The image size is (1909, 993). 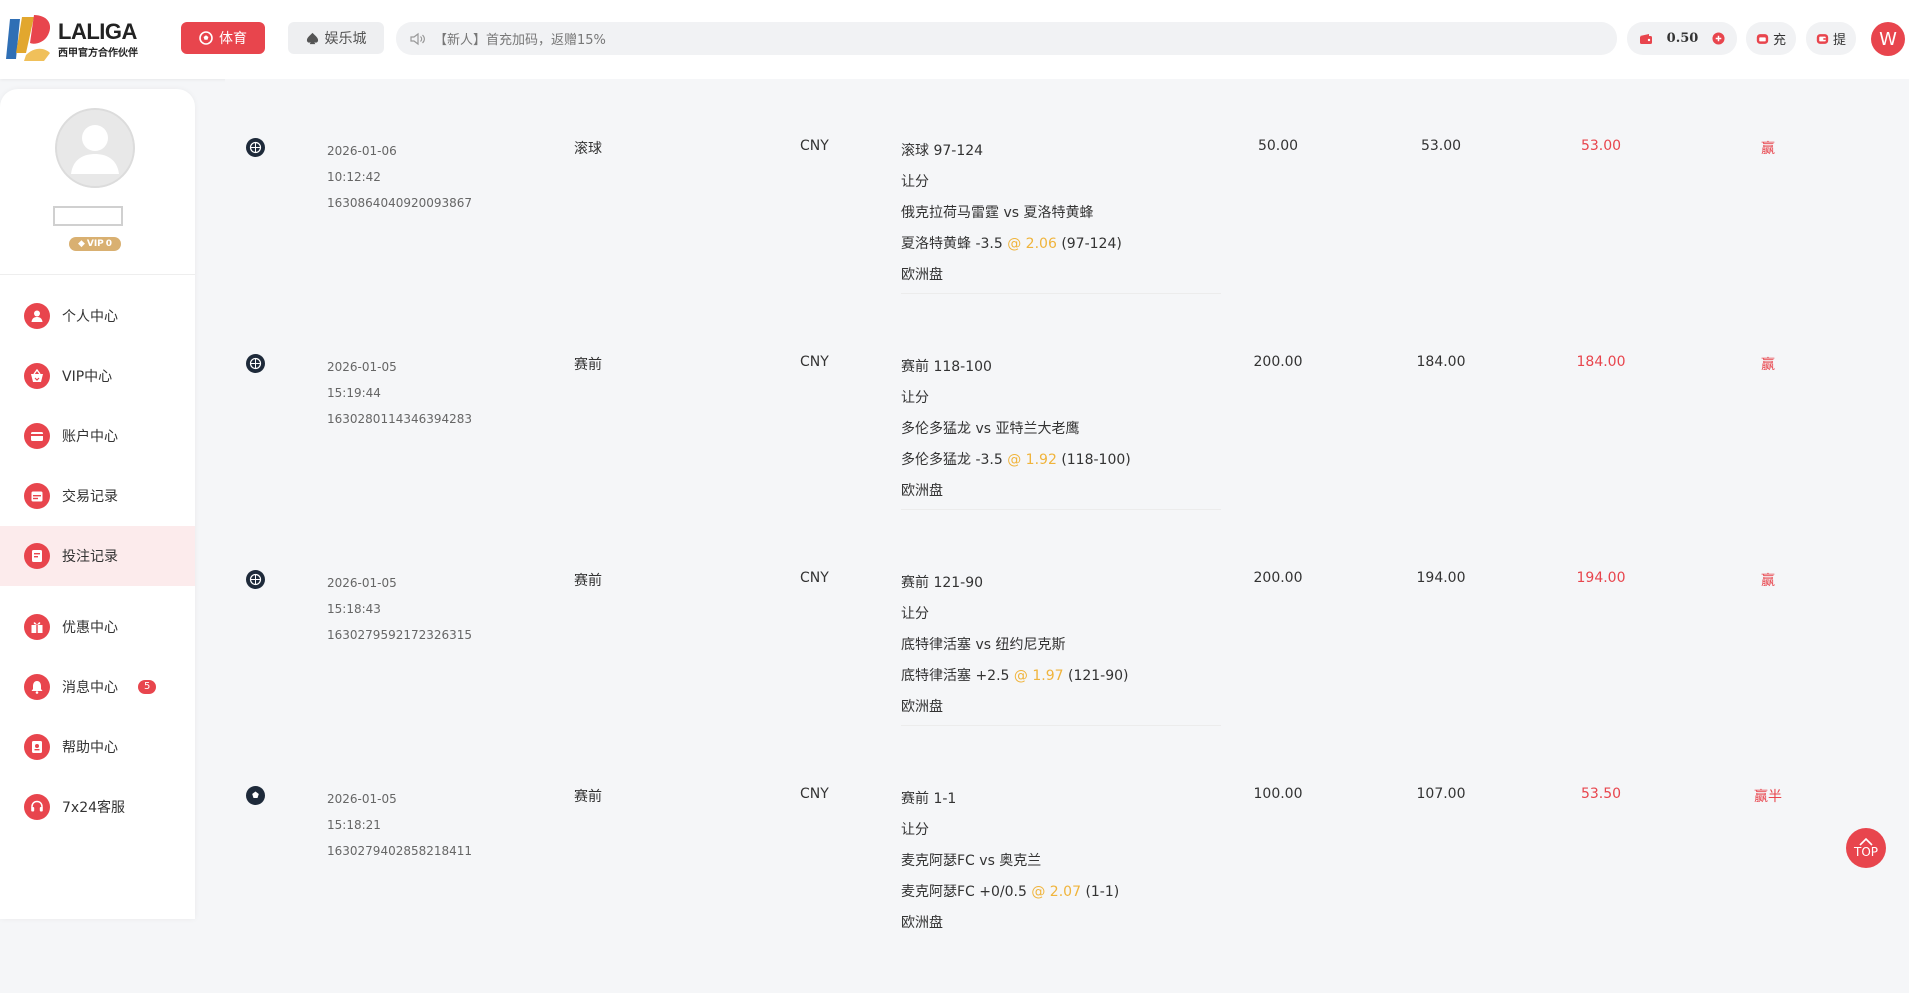 What do you see at coordinates (37, 556) in the screenshot?
I see `document-icon` at bounding box center [37, 556].